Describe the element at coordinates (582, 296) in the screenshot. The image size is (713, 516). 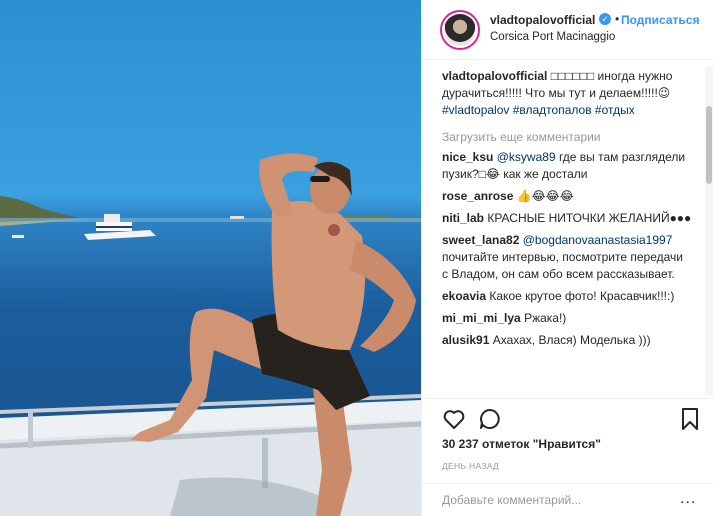
I see `comment-text: Какое крутое фото! Красавчик!!!:)` at that location.